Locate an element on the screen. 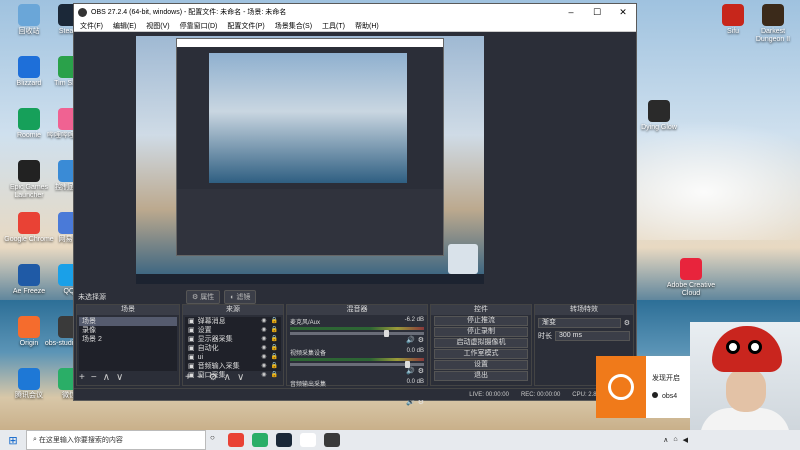 This screenshot has width=800, height=450. scene-label: 录像 is located at coordinates (89, 330).